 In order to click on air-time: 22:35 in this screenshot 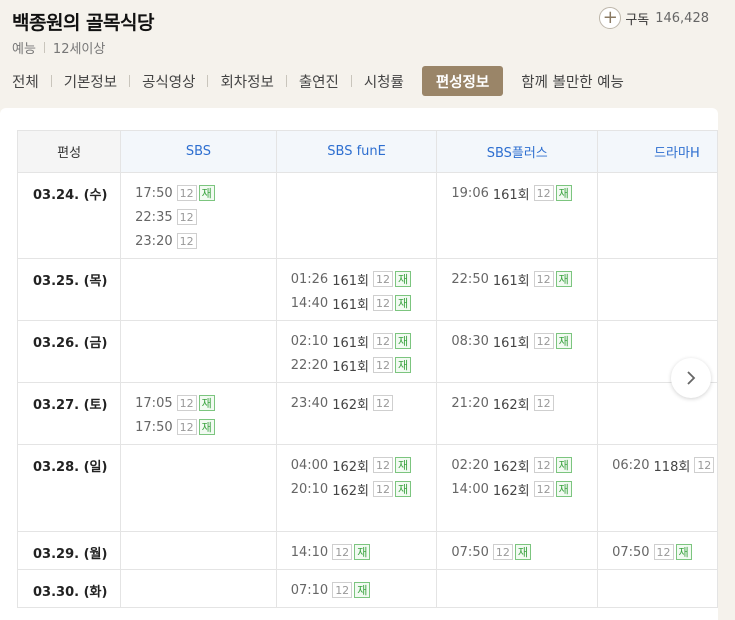, I will do `click(154, 217)`.